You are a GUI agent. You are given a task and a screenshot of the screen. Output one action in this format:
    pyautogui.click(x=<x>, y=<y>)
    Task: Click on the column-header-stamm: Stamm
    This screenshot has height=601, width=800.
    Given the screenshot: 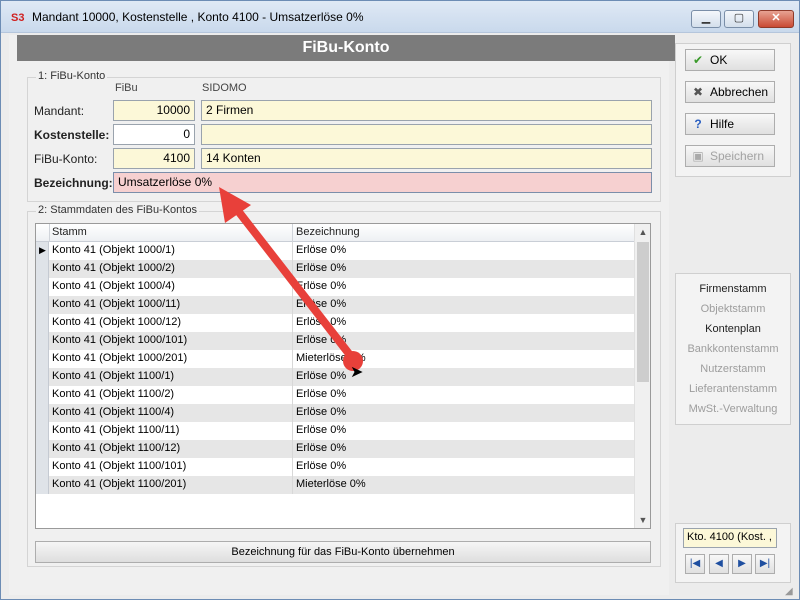 What is the action you would take?
    pyautogui.click(x=69, y=232)
    